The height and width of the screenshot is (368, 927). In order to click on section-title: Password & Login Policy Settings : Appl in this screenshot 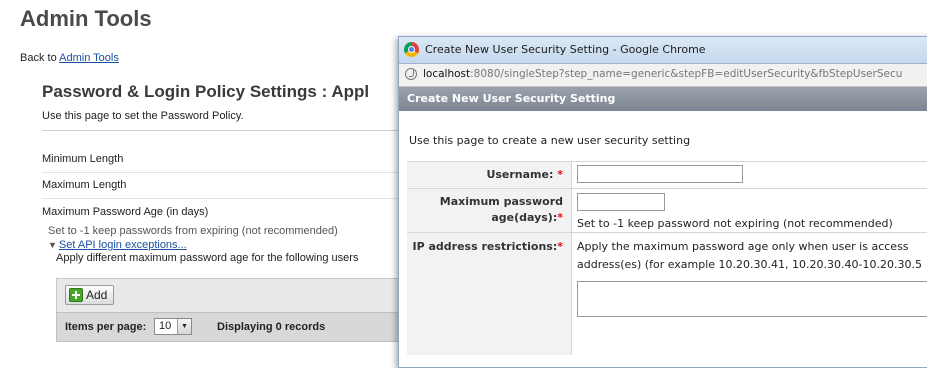, I will do `click(206, 91)`.